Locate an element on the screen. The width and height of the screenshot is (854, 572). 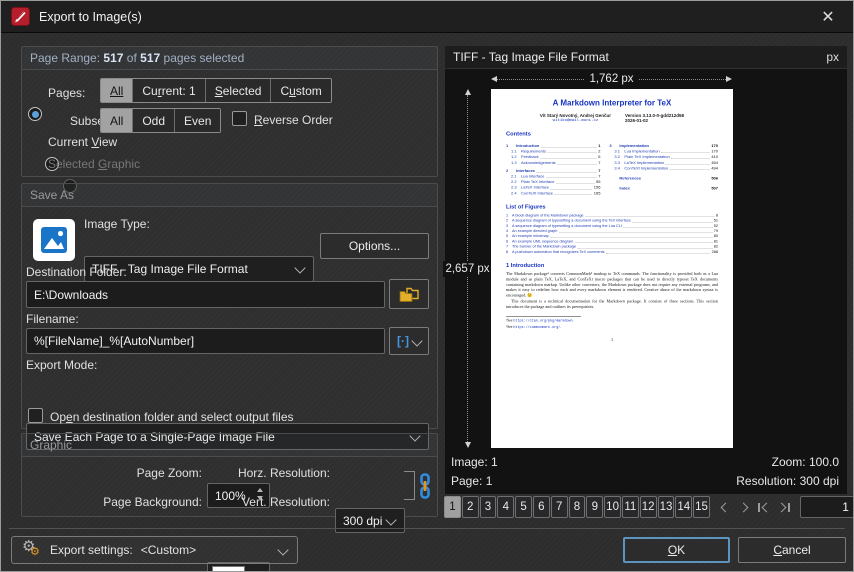
page-button-14: 14 is located at coordinates (684, 507).